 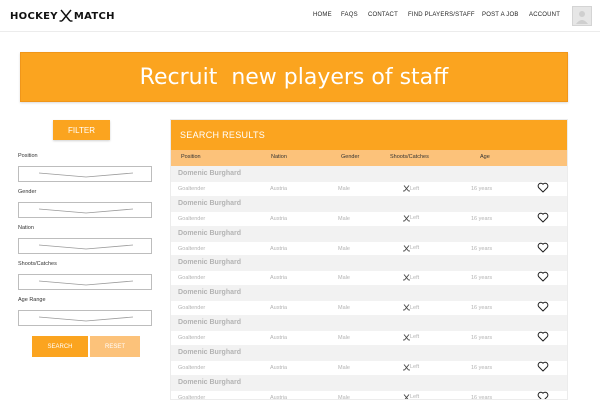 What do you see at coordinates (191, 157) in the screenshot?
I see `column-position: Position` at bounding box center [191, 157].